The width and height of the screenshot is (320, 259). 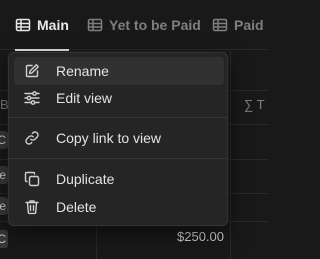 I want to click on tab-paid-label: Paid, so click(x=249, y=25).